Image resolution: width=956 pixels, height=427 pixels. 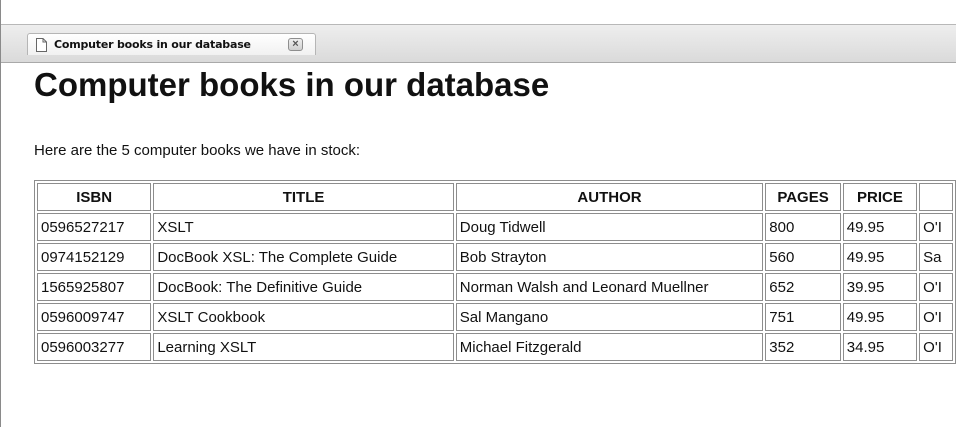 I want to click on author-cell: Doug Tidwell, so click(x=609, y=227).